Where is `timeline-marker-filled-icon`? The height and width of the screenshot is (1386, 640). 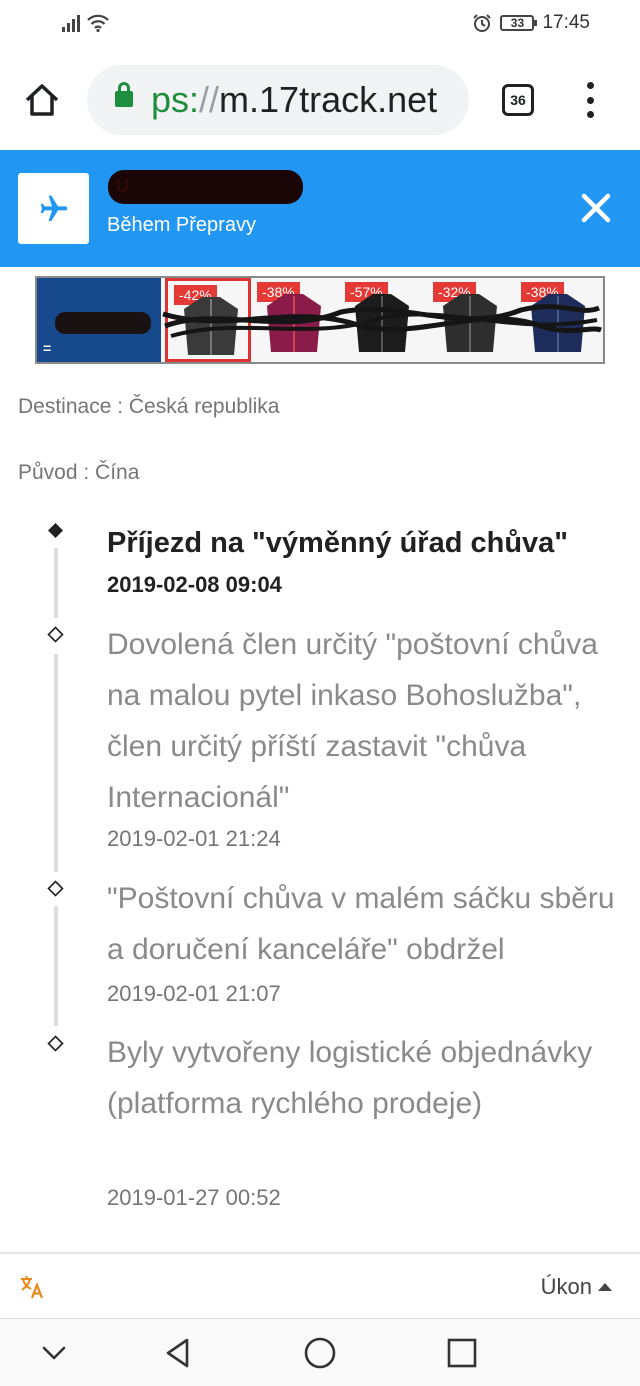
timeline-marker-filled-icon is located at coordinates (55, 530).